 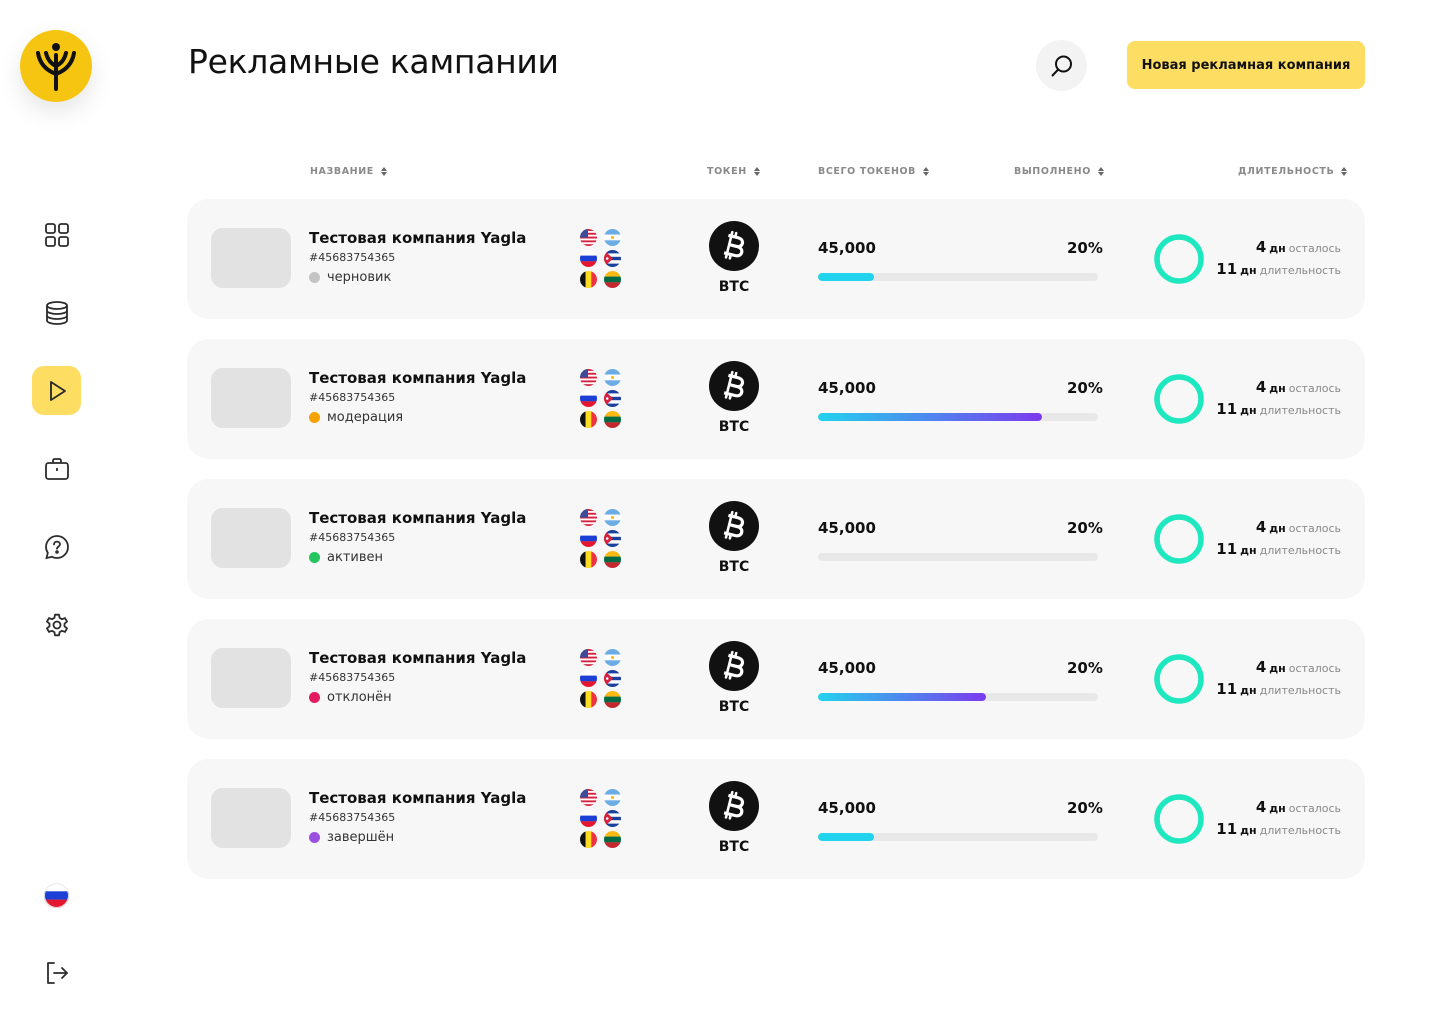 I want to click on database-icon, so click(x=56, y=312).